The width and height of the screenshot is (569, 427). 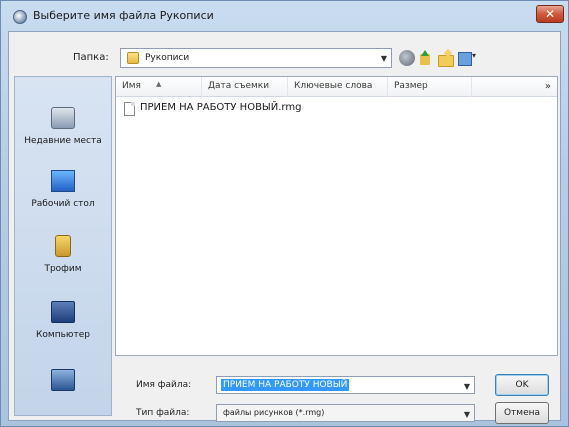 I want to click on column-header-date: Дата съемки, so click(x=245, y=87).